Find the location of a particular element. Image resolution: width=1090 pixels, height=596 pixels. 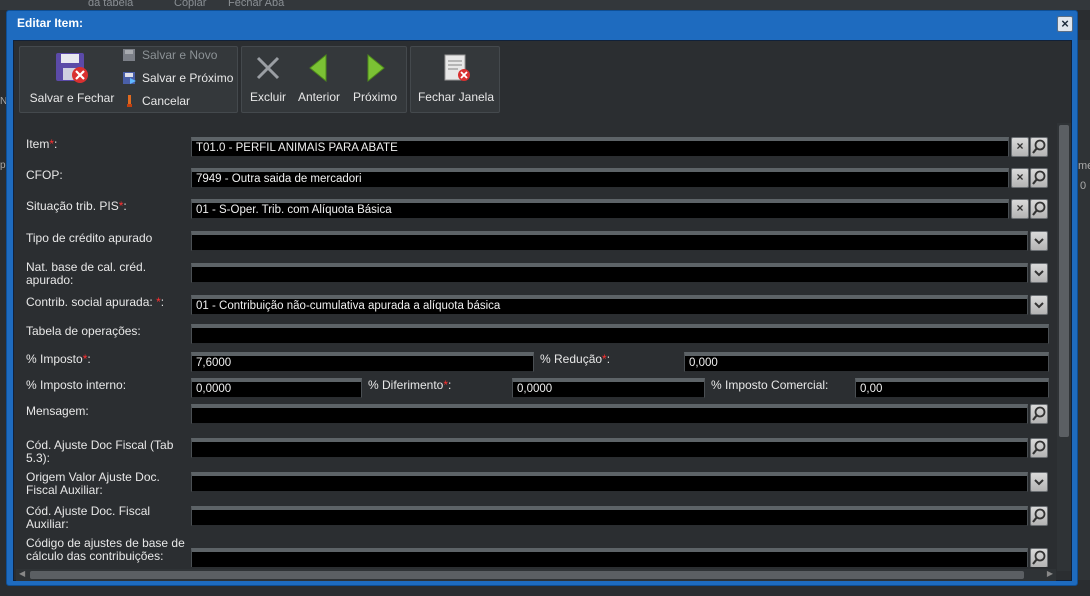

origin-adj-dropdown-button is located at coordinates (1039, 482).